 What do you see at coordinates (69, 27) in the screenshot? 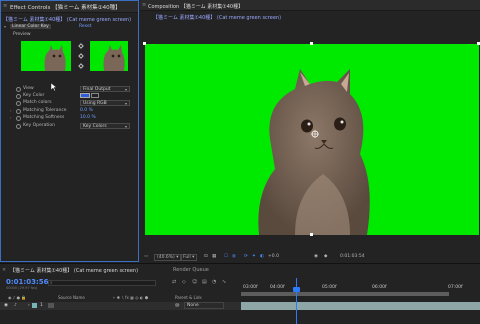
I see `effect-header-row: ▾ Linear Color Key Reset` at bounding box center [69, 27].